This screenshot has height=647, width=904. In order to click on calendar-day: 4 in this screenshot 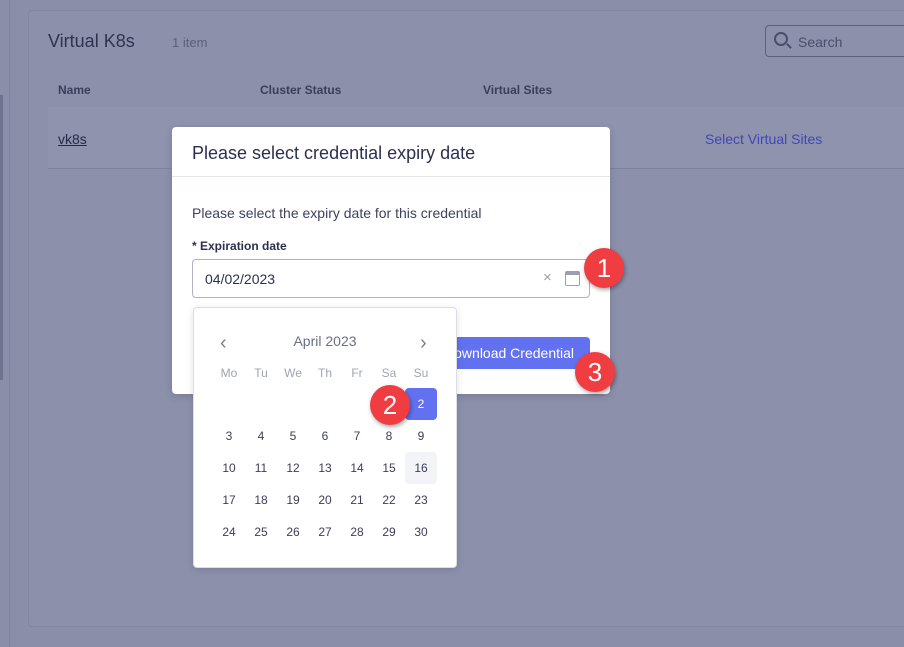, I will do `click(261, 436)`.